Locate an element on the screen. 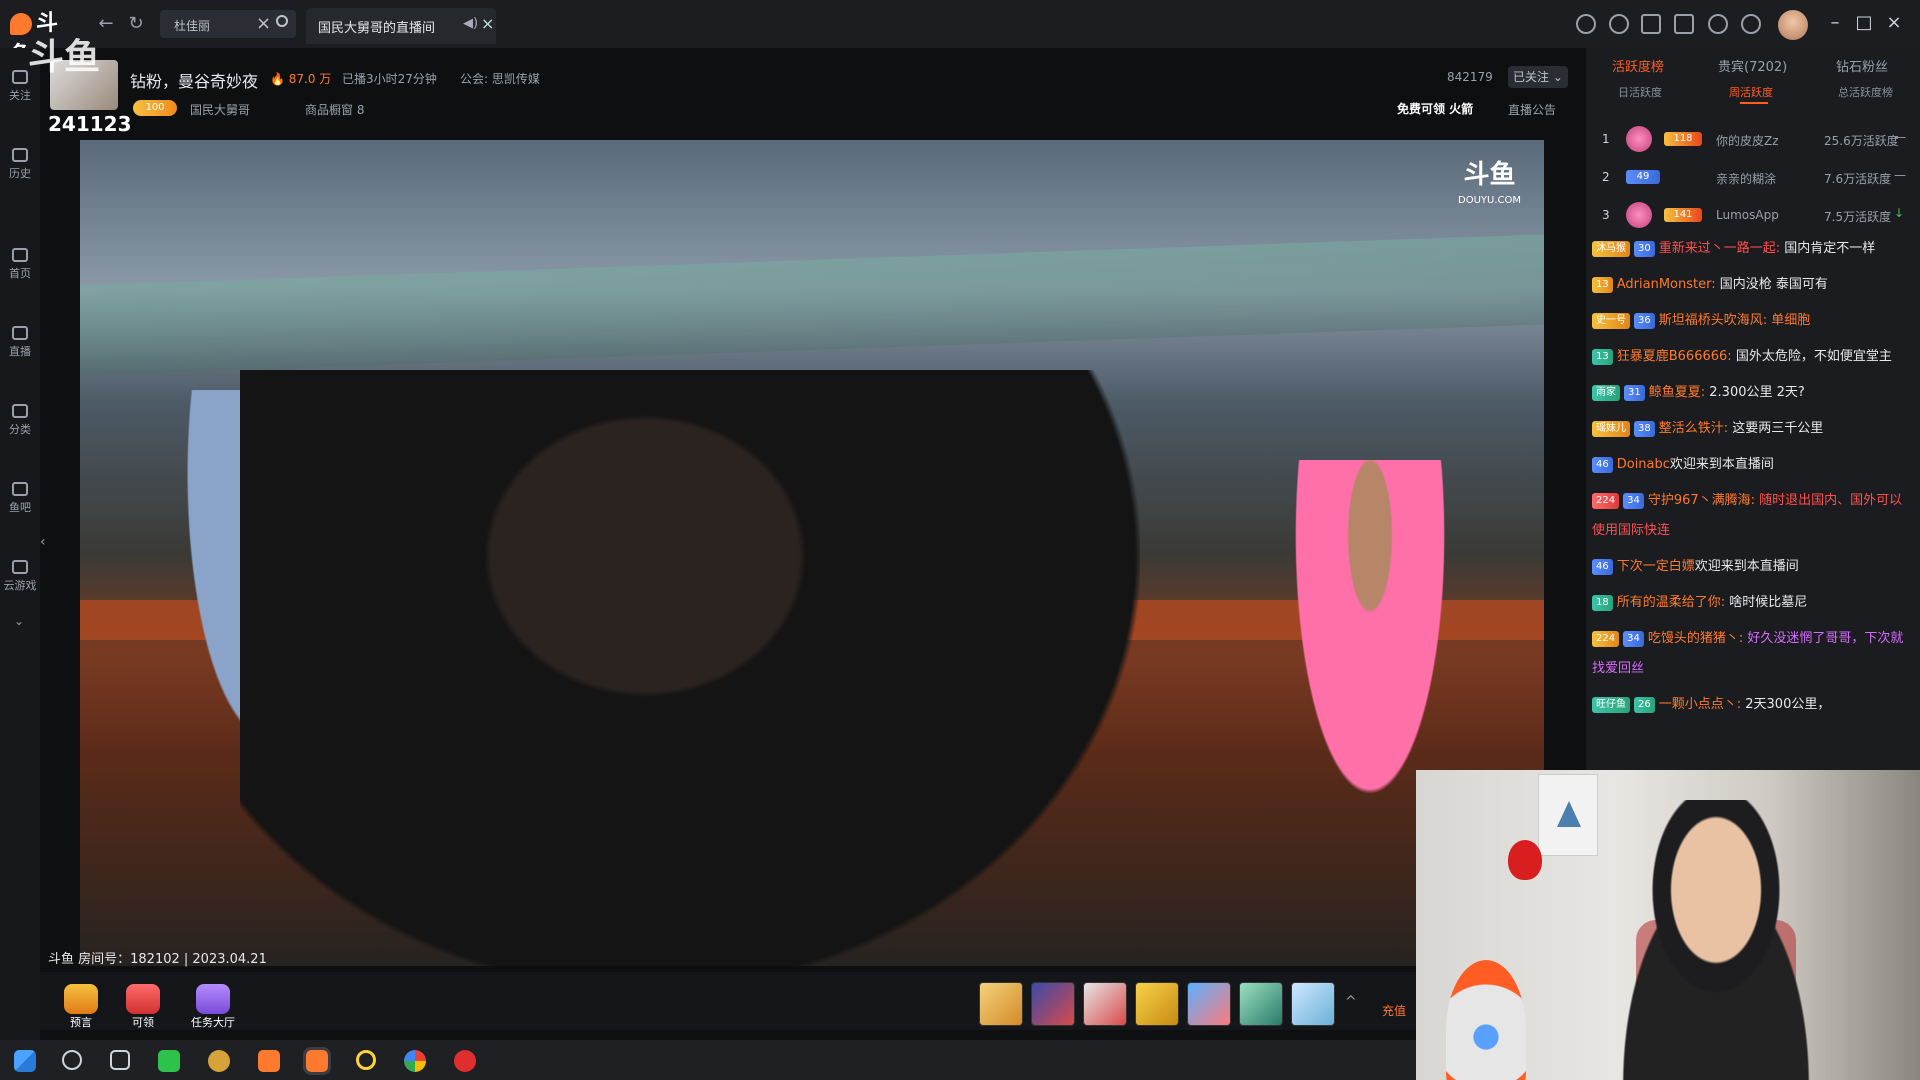  chat-username: AdrianMonster: is located at coordinates (1666, 284).